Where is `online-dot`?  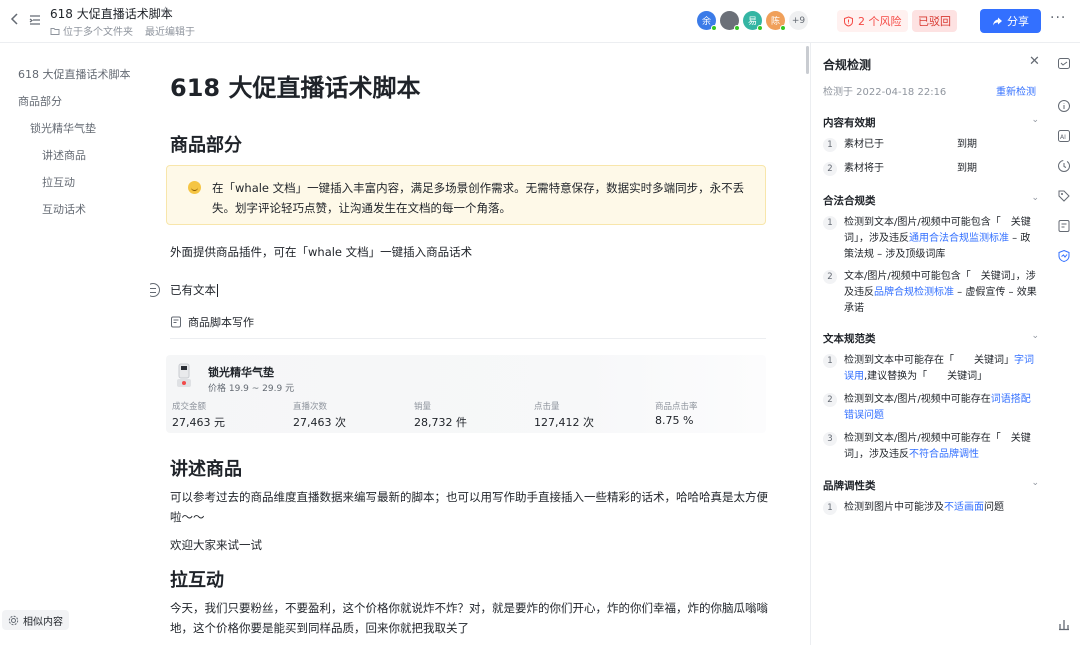 online-dot is located at coordinates (714, 28).